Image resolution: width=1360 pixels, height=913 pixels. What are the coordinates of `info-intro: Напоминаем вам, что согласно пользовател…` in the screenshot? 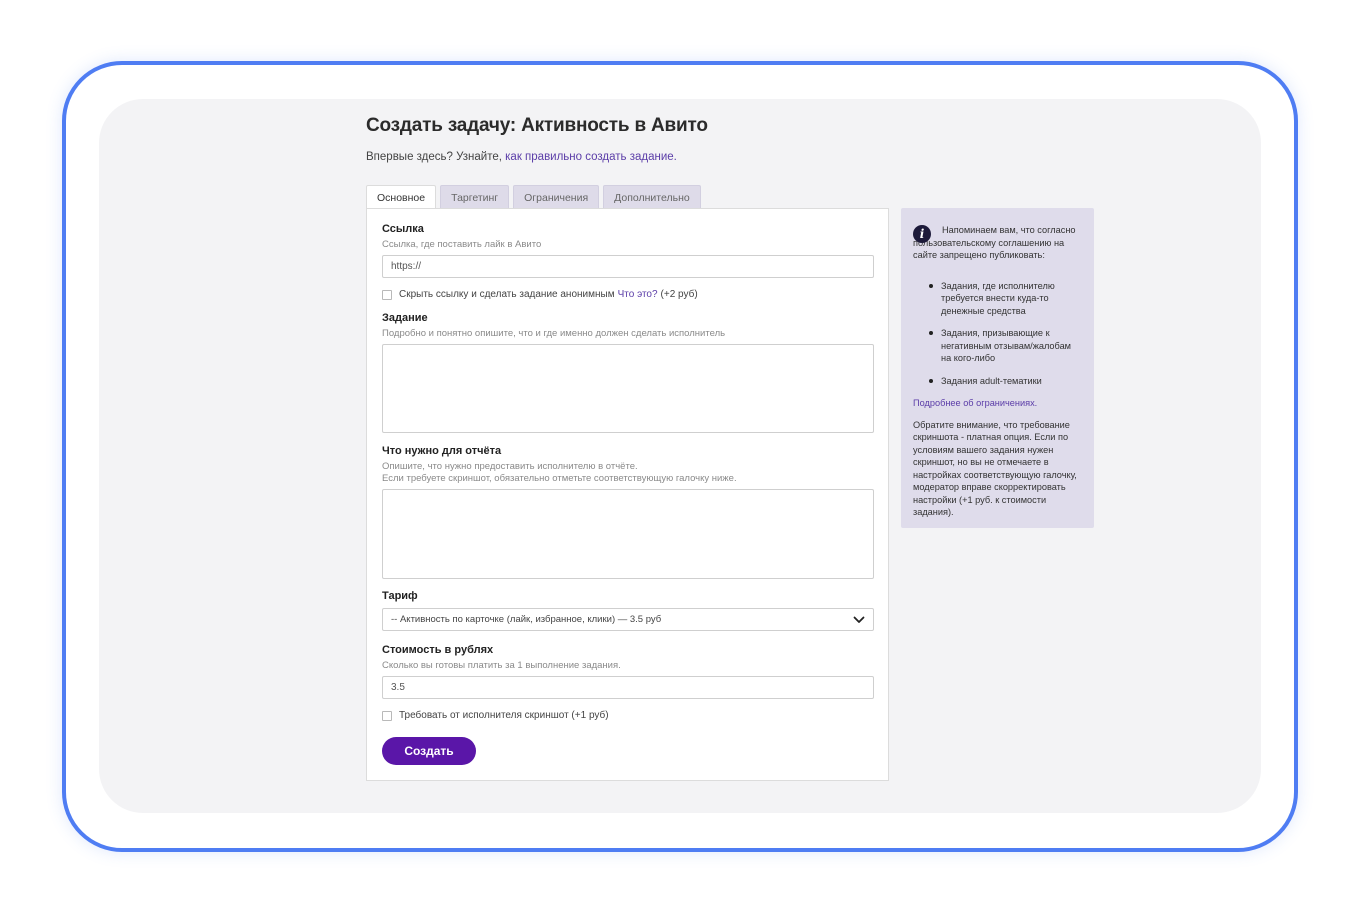 It's located at (994, 242).